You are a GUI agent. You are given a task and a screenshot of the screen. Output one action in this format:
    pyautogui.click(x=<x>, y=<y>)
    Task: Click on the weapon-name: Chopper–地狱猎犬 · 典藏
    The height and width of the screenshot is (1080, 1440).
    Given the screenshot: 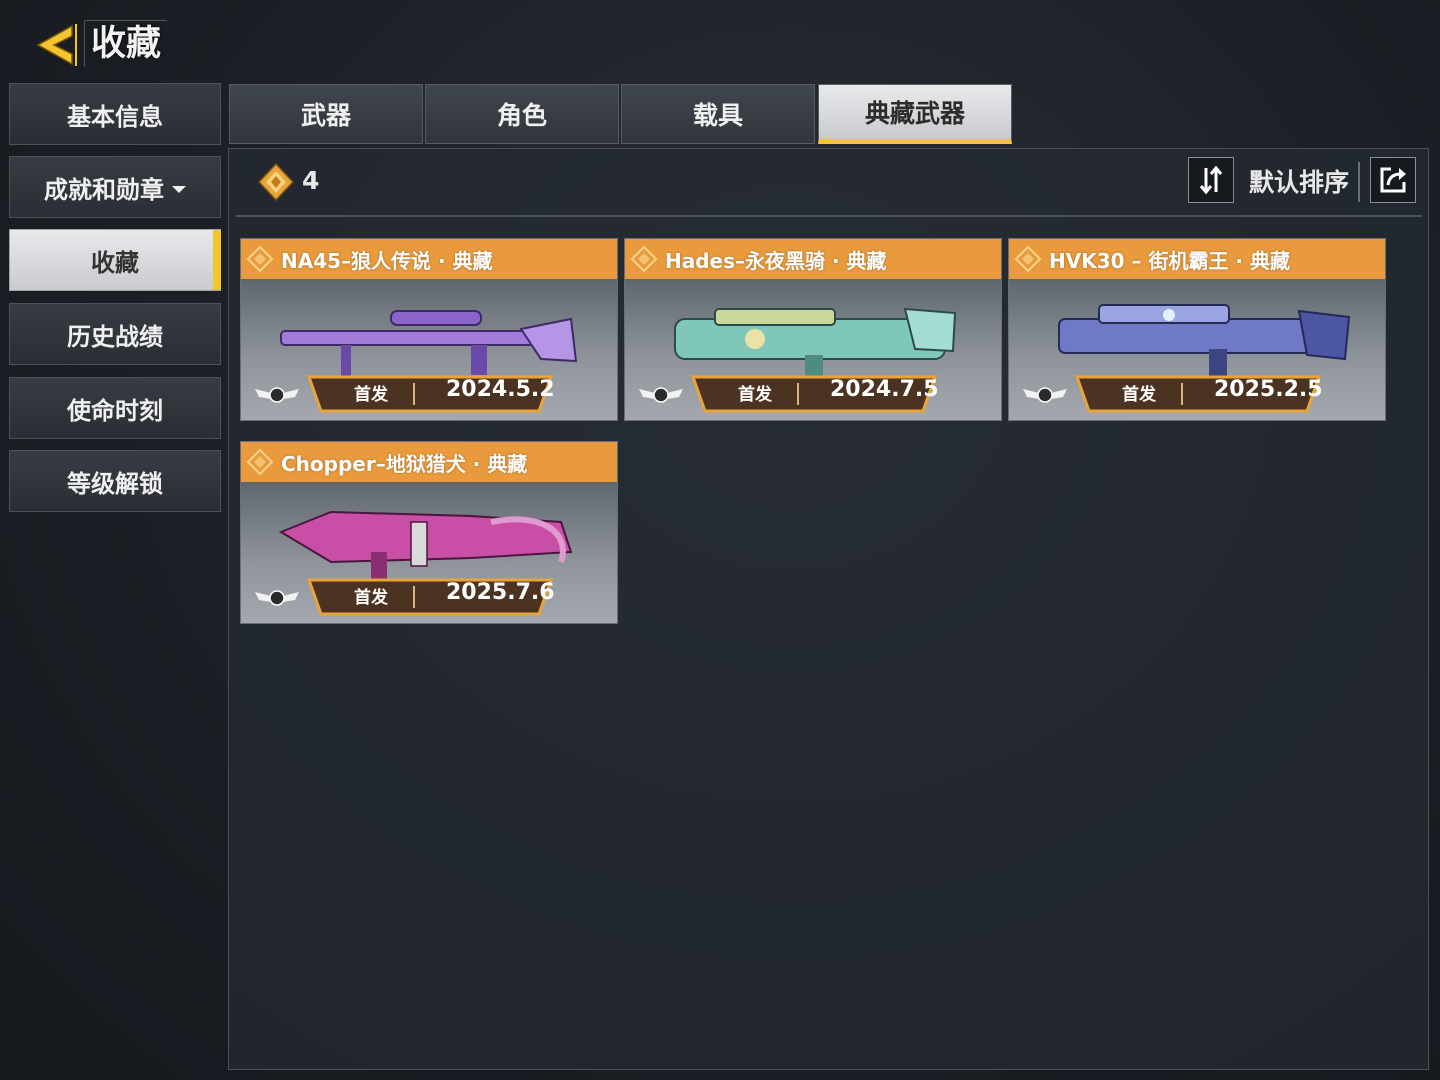 What is the action you would take?
    pyautogui.click(x=404, y=463)
    